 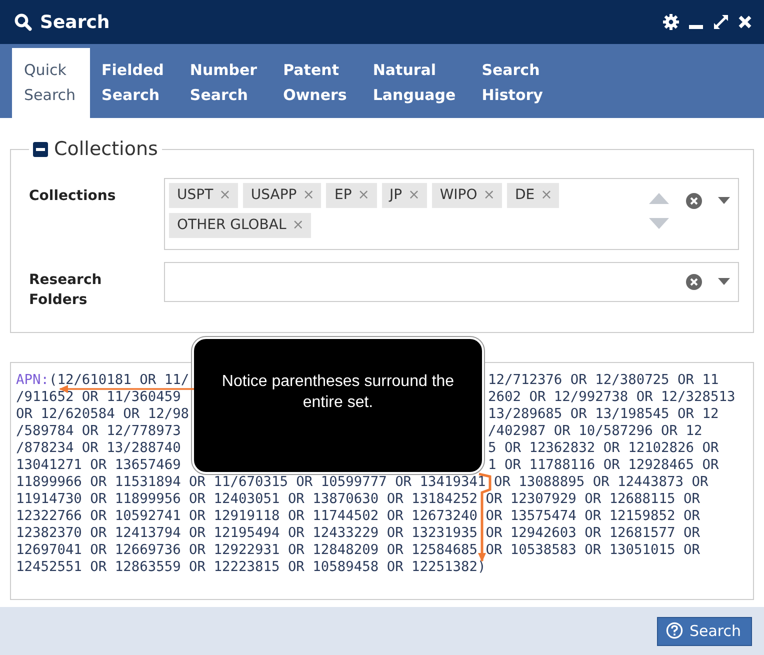 What do you see at coordinates (338, 392) in the screenshot?
I see `callout-text: Notice parentheses surround the entire set.` at bounding box center [338, 392].